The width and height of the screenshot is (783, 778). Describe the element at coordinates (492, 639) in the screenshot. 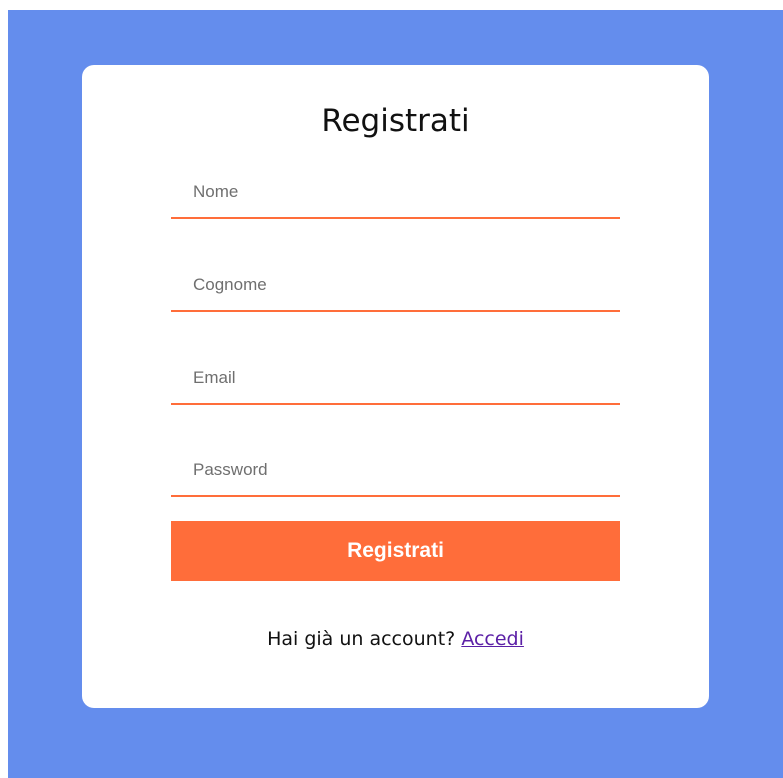

I see `login-link: Accedi` at that location.